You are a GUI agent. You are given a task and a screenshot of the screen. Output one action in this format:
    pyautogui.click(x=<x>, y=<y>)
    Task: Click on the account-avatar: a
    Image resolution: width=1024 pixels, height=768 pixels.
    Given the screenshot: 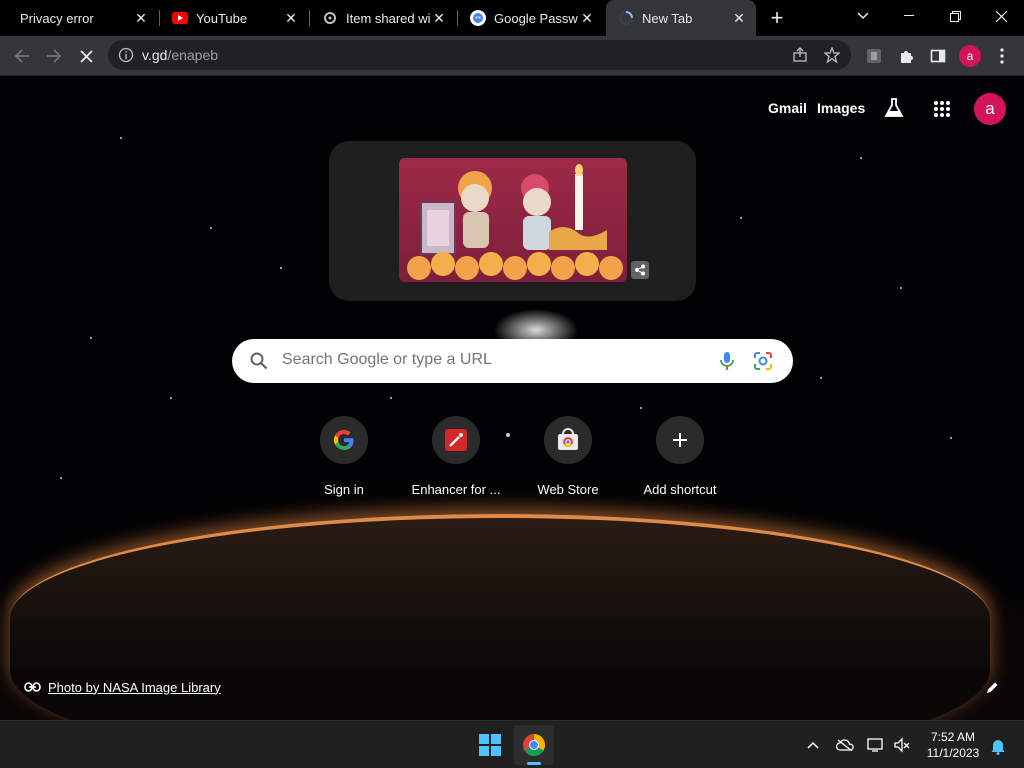 What is the action you would take?
    pyautogui.click(x=990, y=109)
    